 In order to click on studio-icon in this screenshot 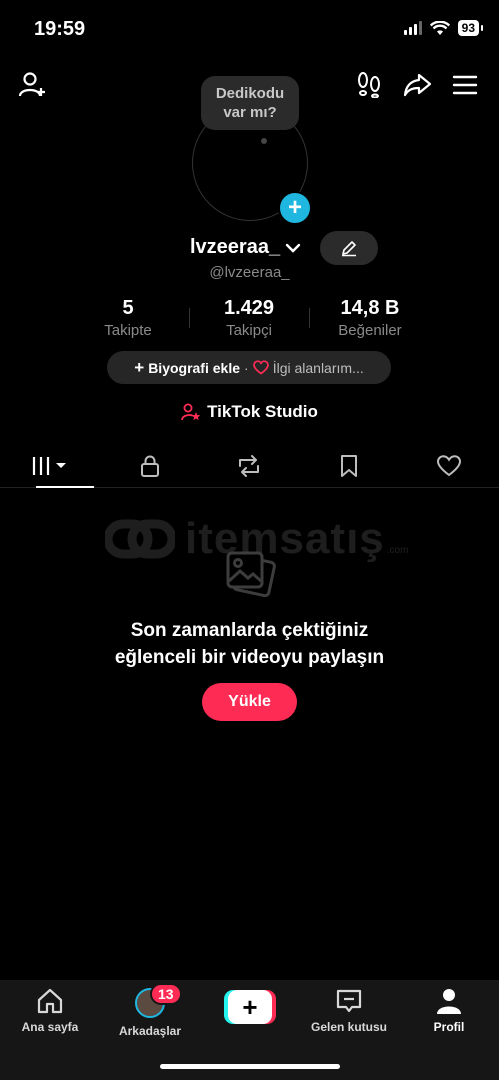, I will do `click(191, 412)`.